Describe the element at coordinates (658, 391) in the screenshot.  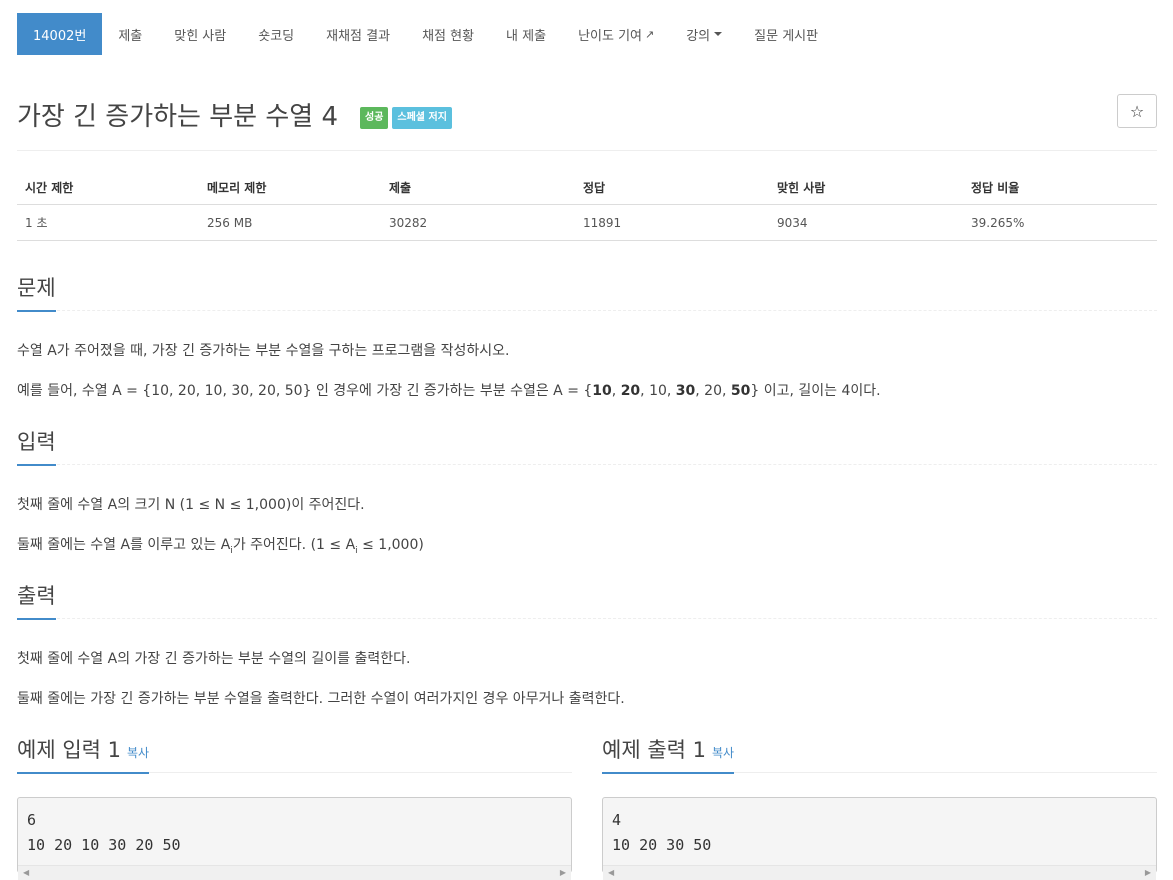
I see `description-p2-text: , 10,` at that location.